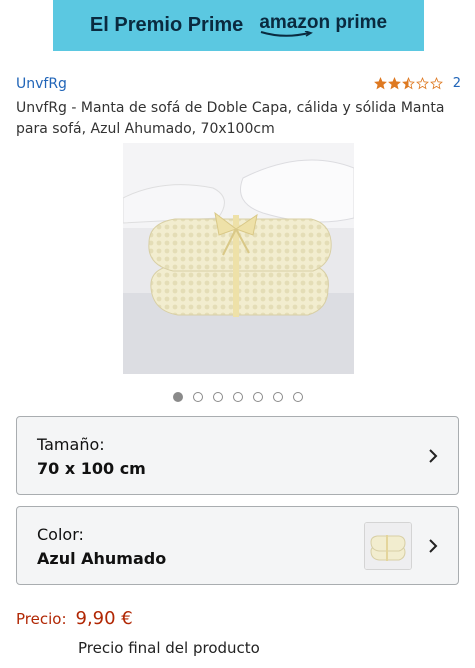 This screenshot has height=668, width=475. What do you see at coordinates (74, 618) in the screenshot?
I see `price-row: Precio: 9,90 €` at bounding box center [74, 618].